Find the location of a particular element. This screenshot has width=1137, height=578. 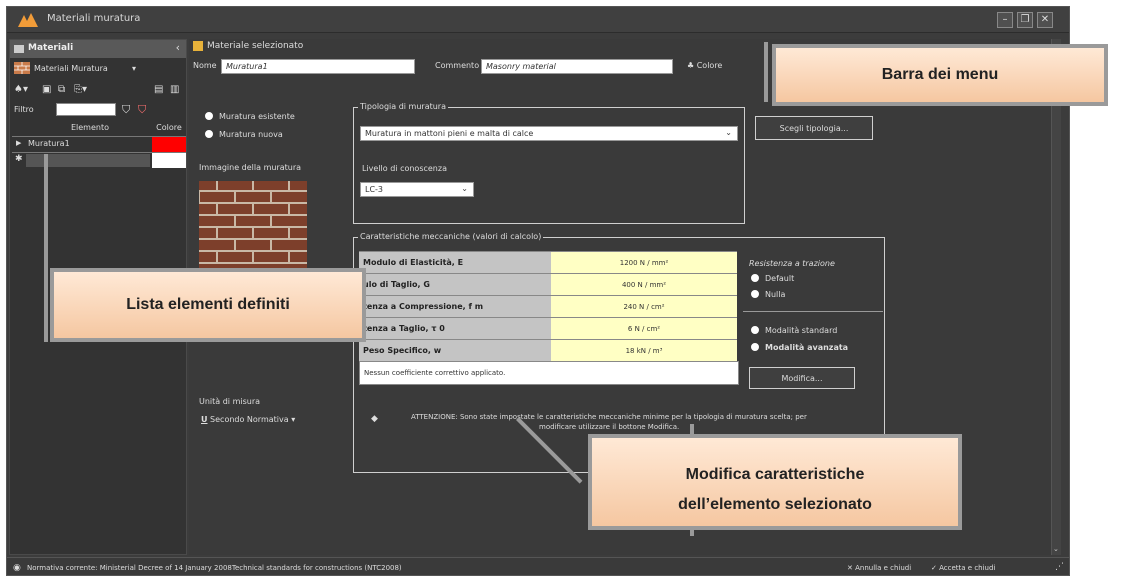

import-icon: ▥ is located at coordinates (174, 89).